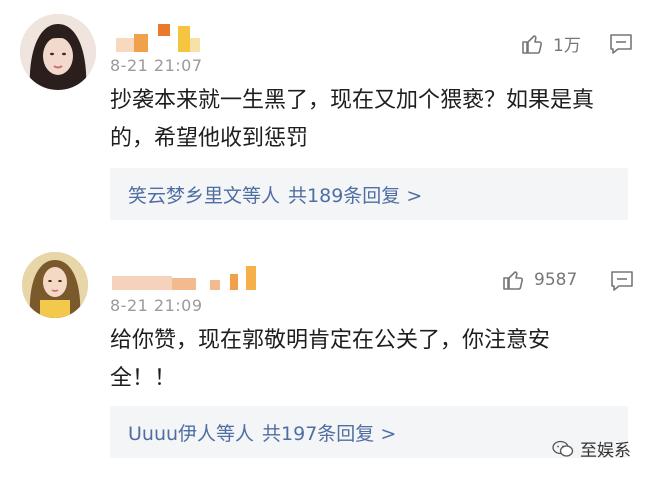 The image size is (650, 478). What do you see at coordinates (209, 138) in the screenshot?
I see `comment-text-line: 的，希望他收到惩罚` at bounding box center [209, 138].